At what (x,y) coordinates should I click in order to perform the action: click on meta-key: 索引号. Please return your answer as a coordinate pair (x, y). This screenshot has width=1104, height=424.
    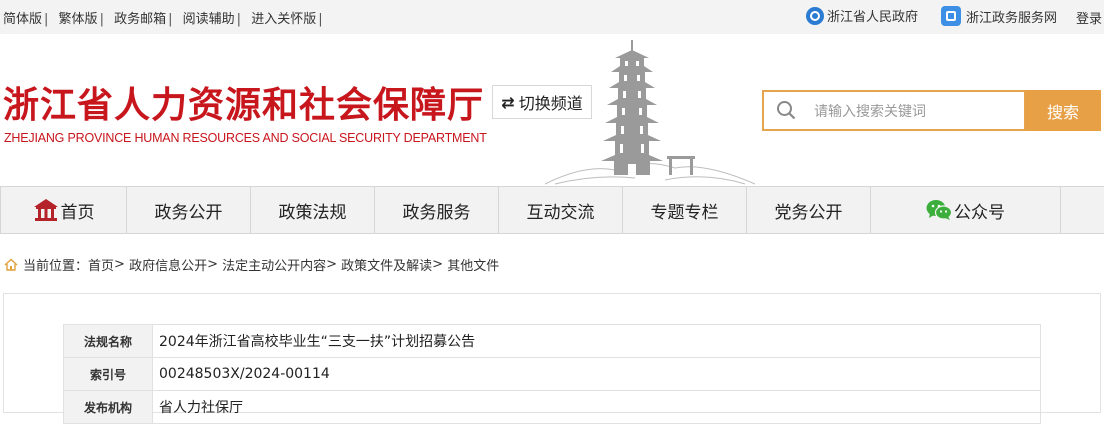
    Looking at the image, I should click on (108, 374).